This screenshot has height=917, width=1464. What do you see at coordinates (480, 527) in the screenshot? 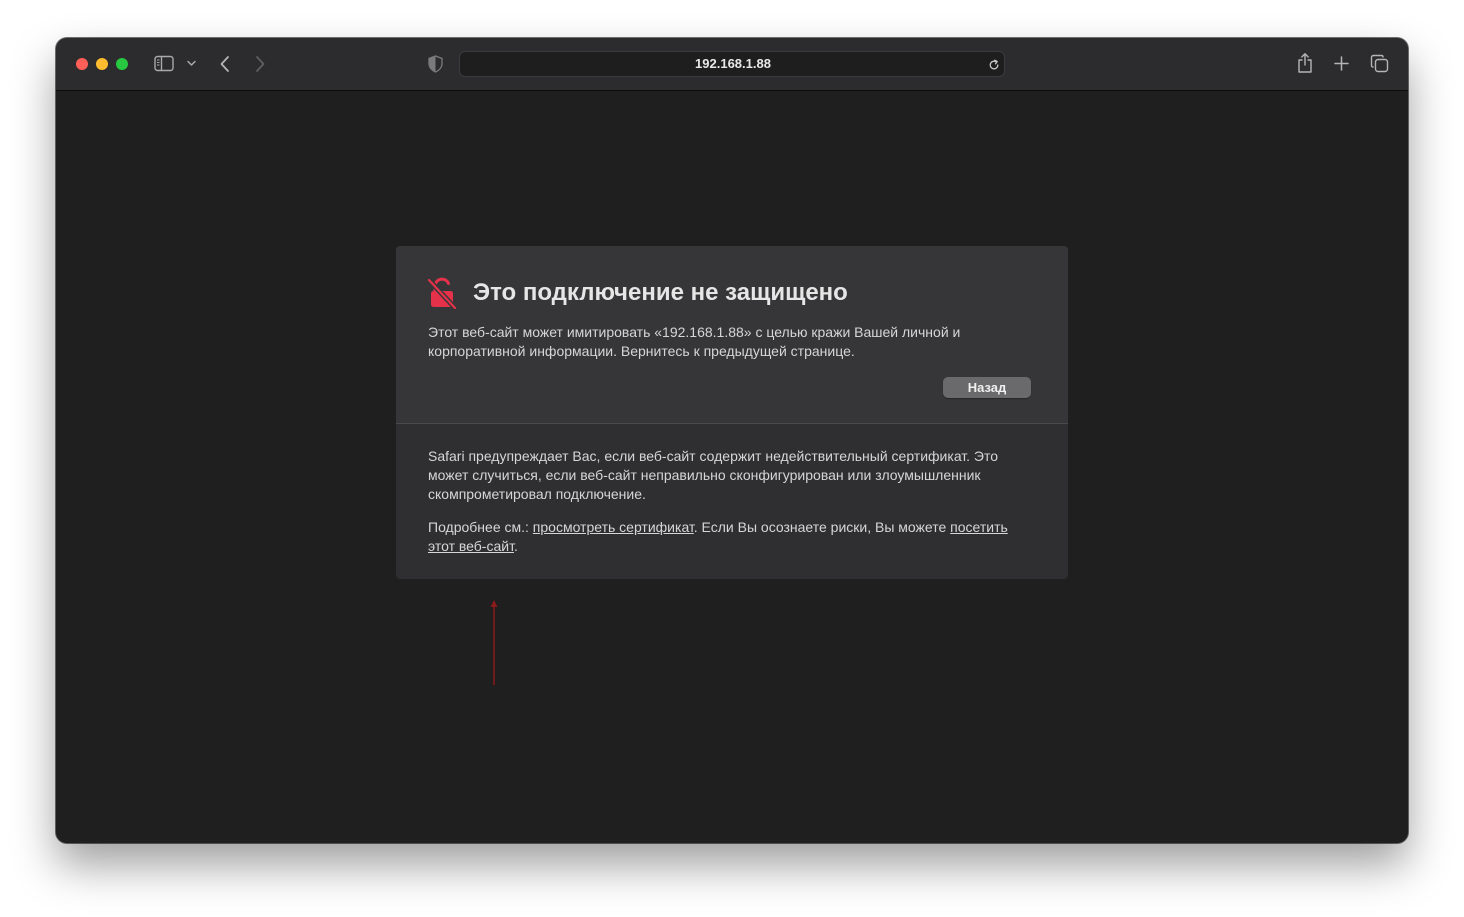
I see `more-info-prefix: Подробнее см.:` at bounding box center [480, 527].